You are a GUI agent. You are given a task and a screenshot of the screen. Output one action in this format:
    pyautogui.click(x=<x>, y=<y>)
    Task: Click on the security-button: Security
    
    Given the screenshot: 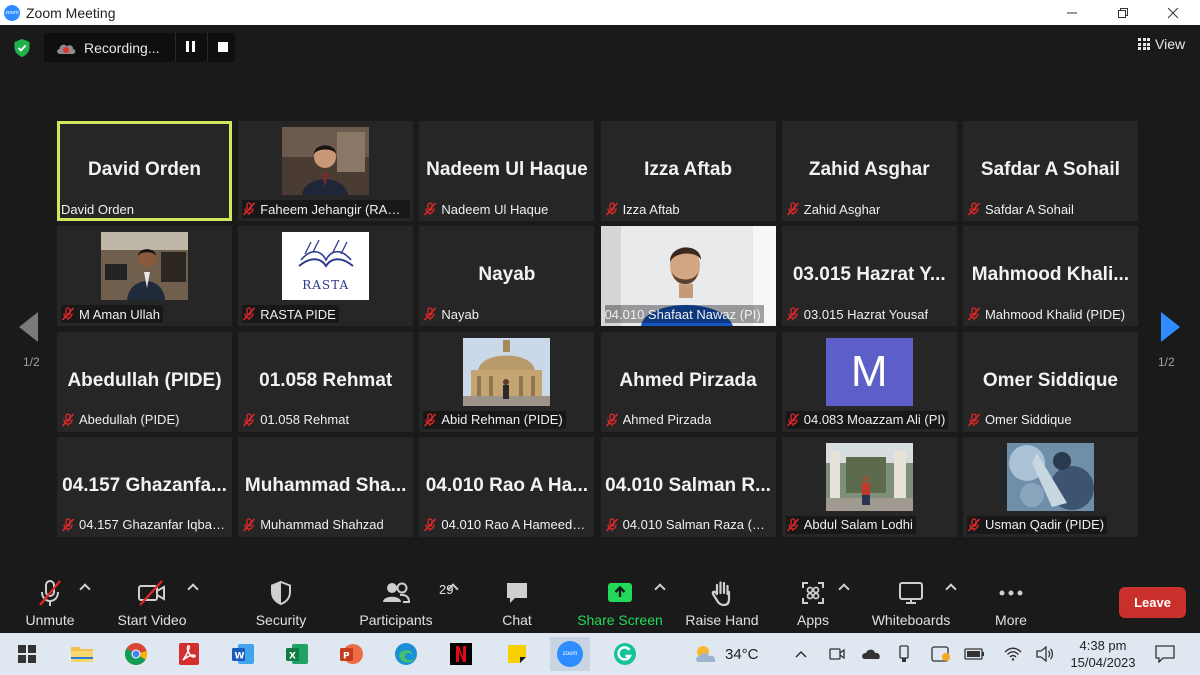 What is the action you would take?
    pyautogui.click(x=281, y=602)
    